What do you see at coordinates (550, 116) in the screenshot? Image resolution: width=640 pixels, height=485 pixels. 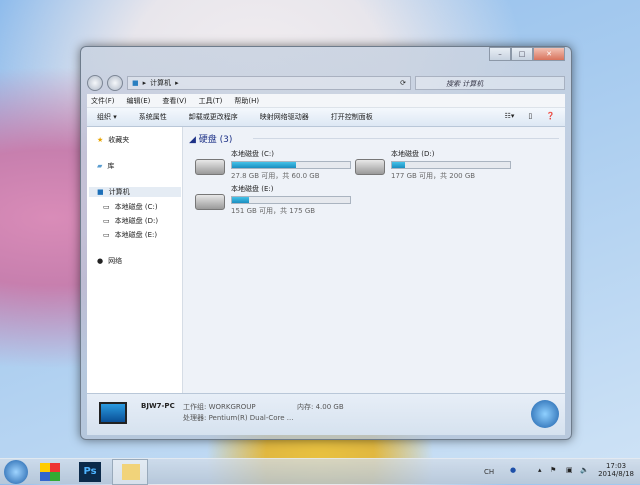 I see `help-icon: ❓` at bounding box center [550, 116].